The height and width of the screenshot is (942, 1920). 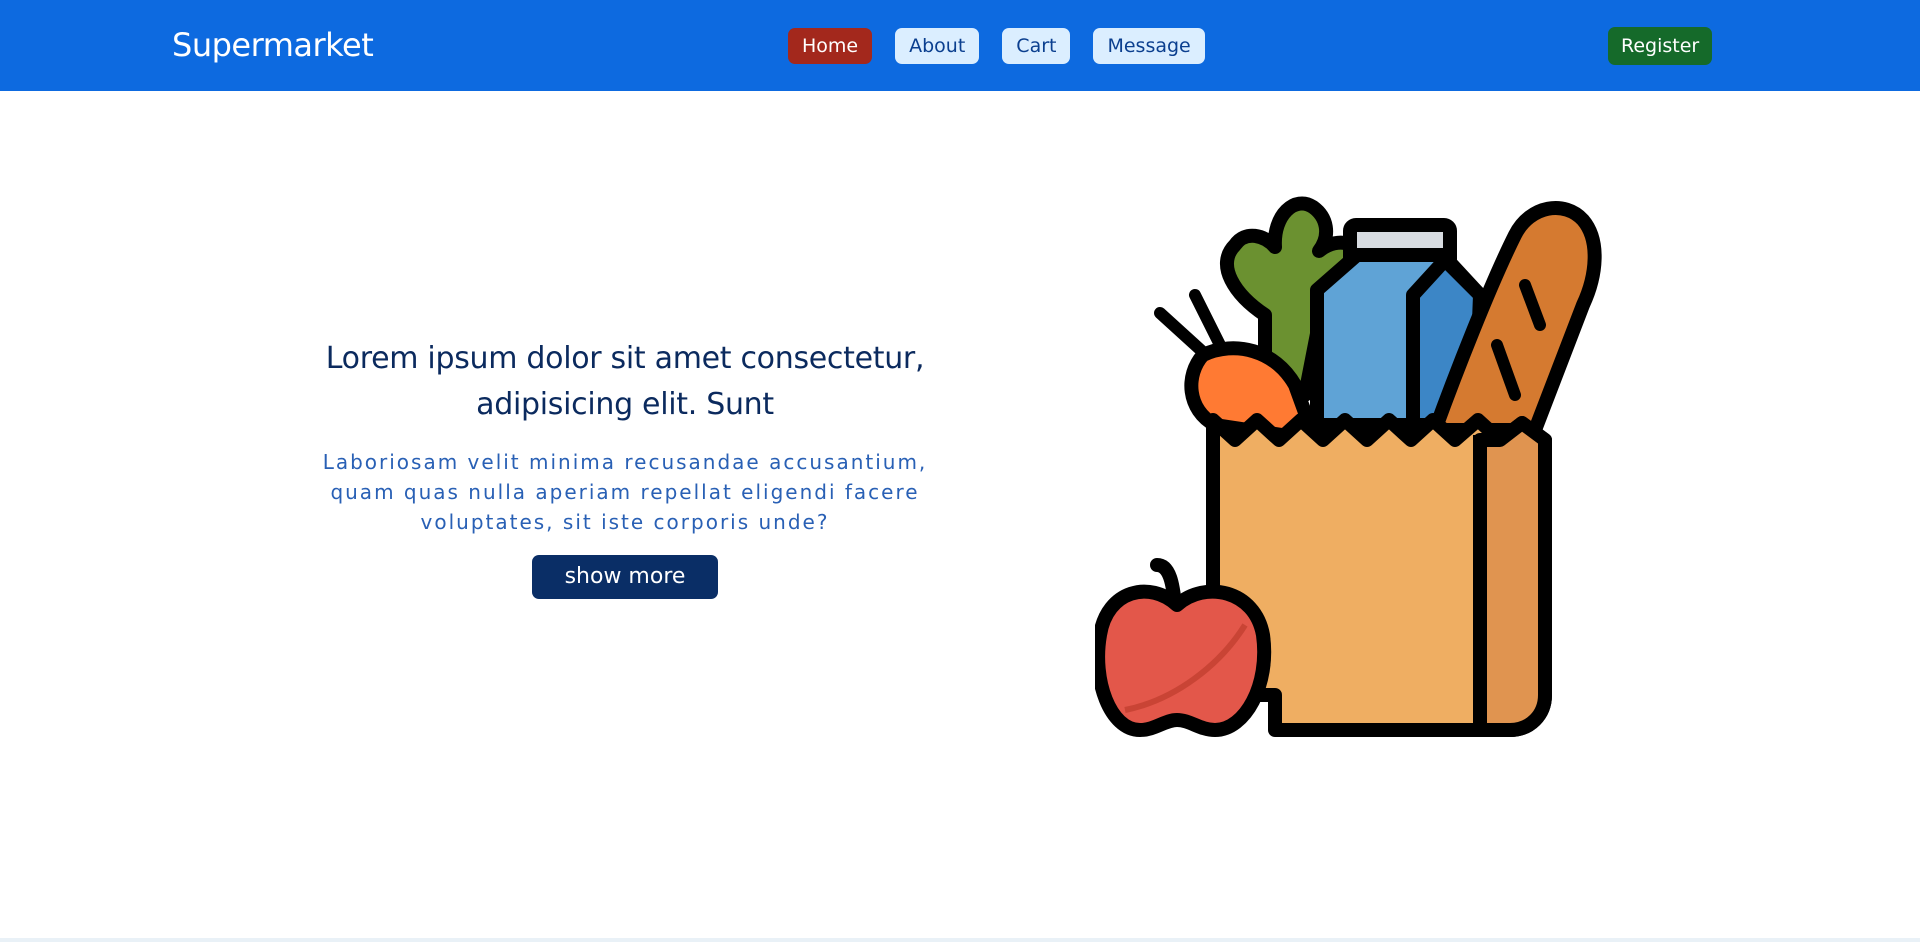 I want to click on nav-cart-button: Cart, so click(x=1036, y=46).